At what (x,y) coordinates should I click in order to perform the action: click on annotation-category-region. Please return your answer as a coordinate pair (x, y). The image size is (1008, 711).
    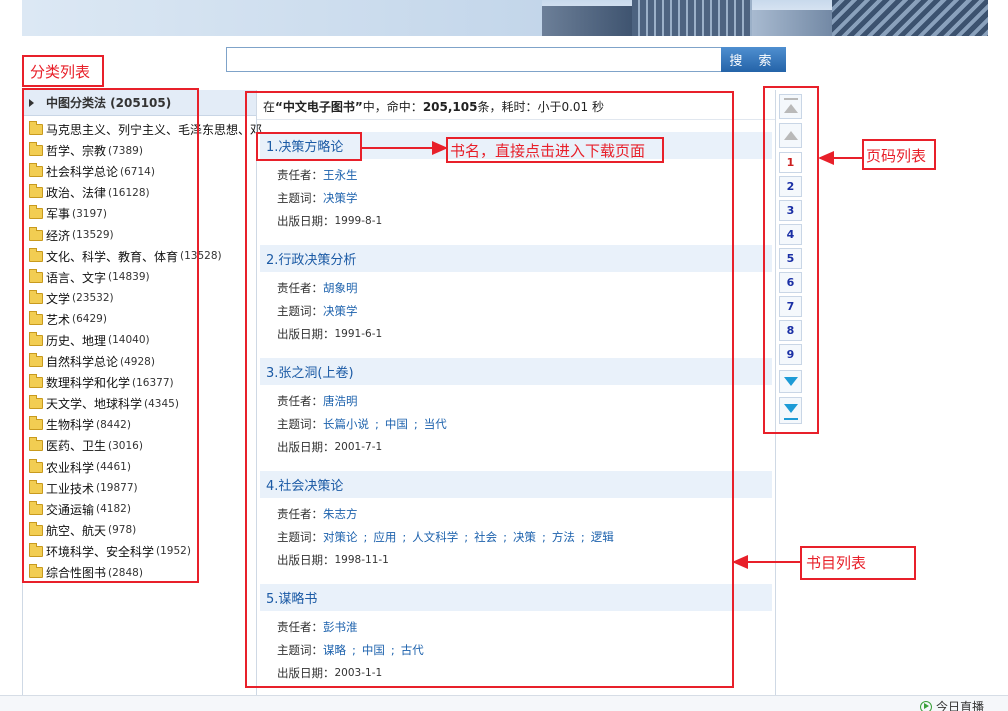
    Looking at the image, I should click on (110, 335).